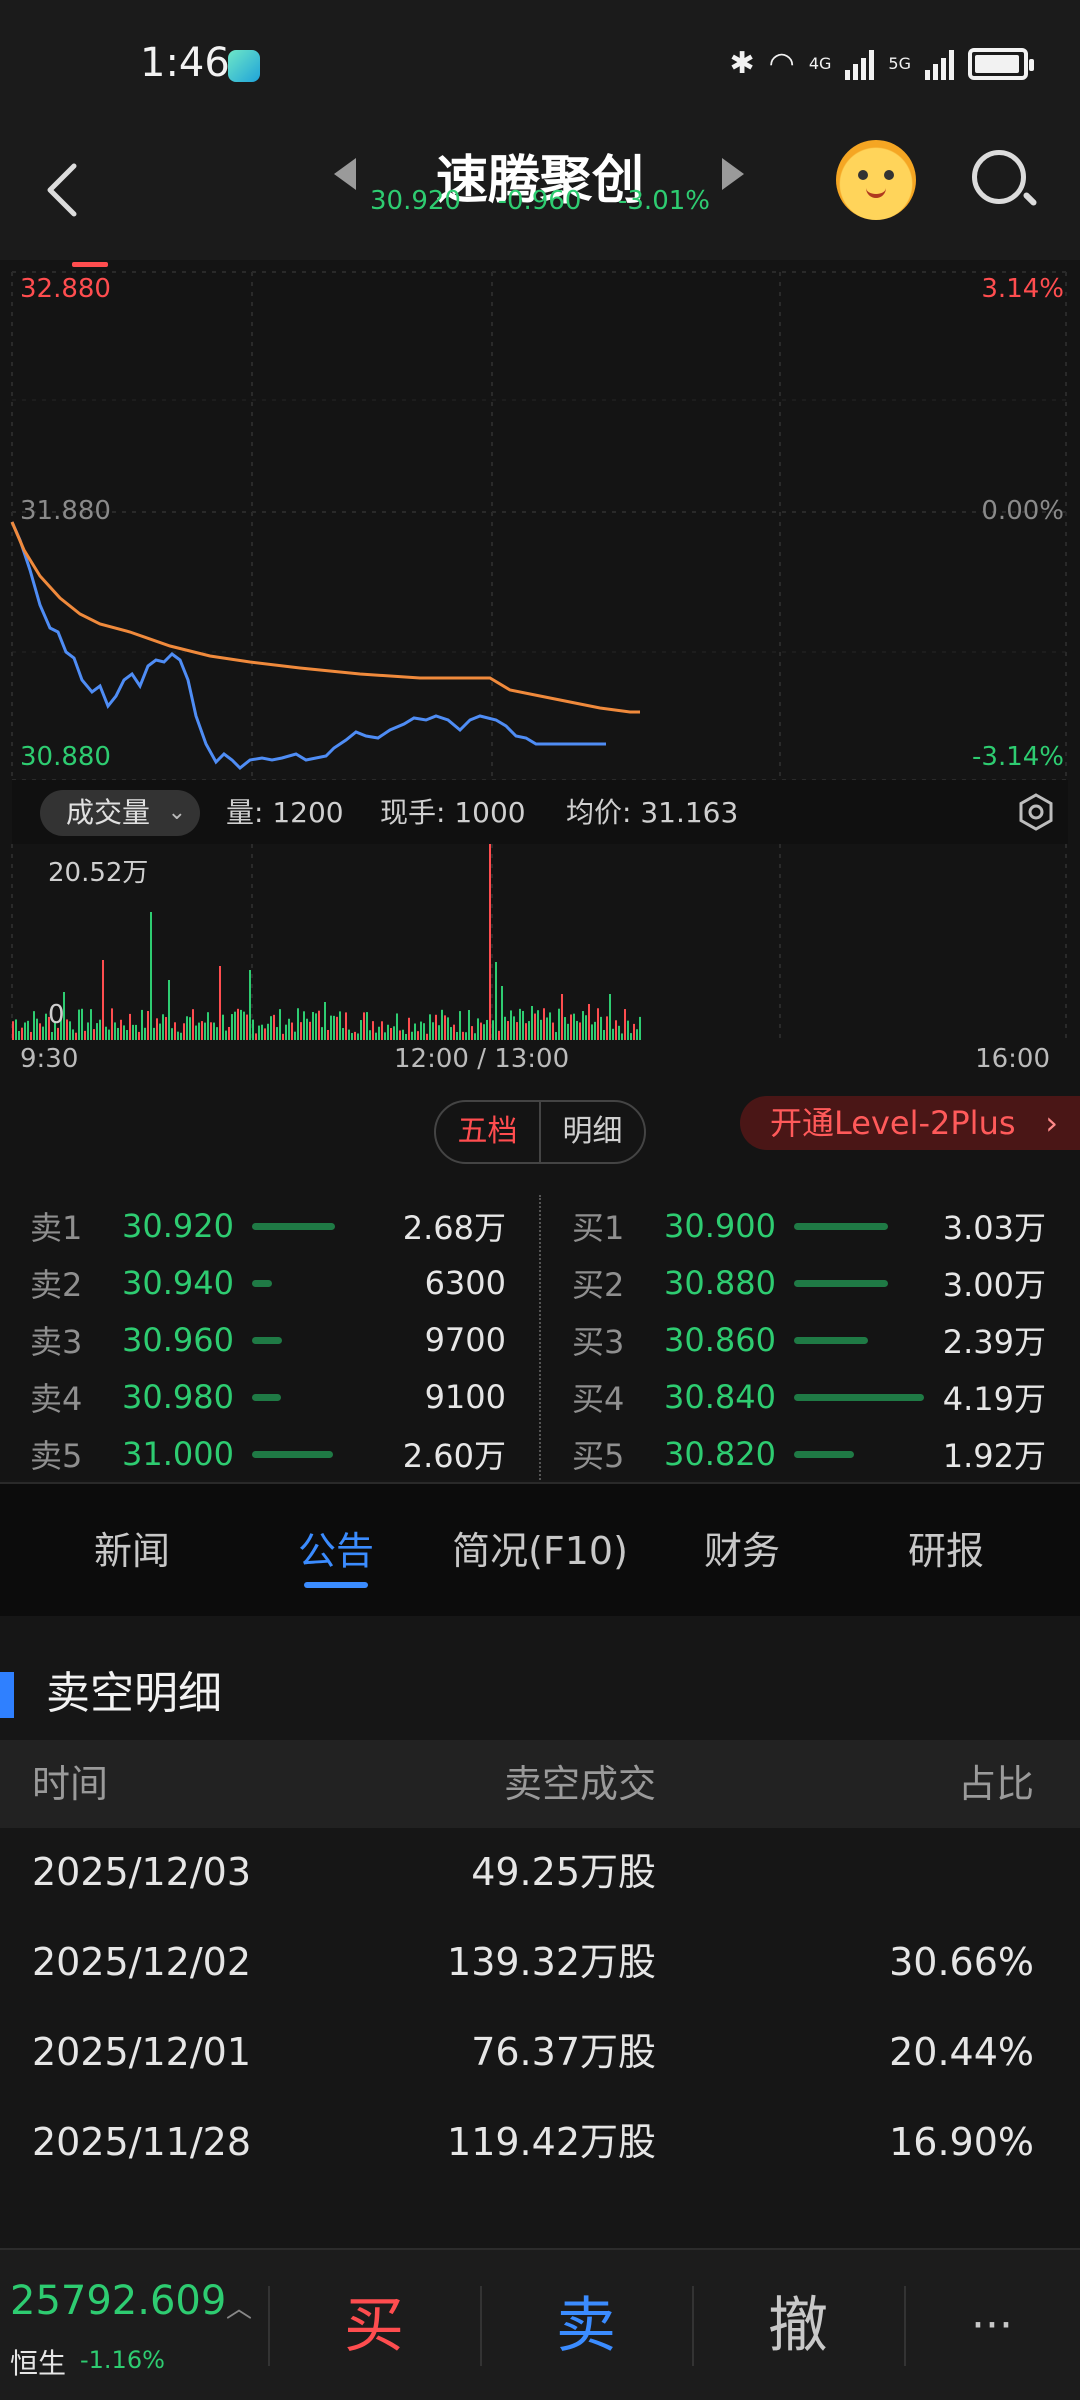  Describe the element at coordinates (809, 1226) in the screenshot. I see `bid-level-row: 买1 30.900 3.03万` at that location.